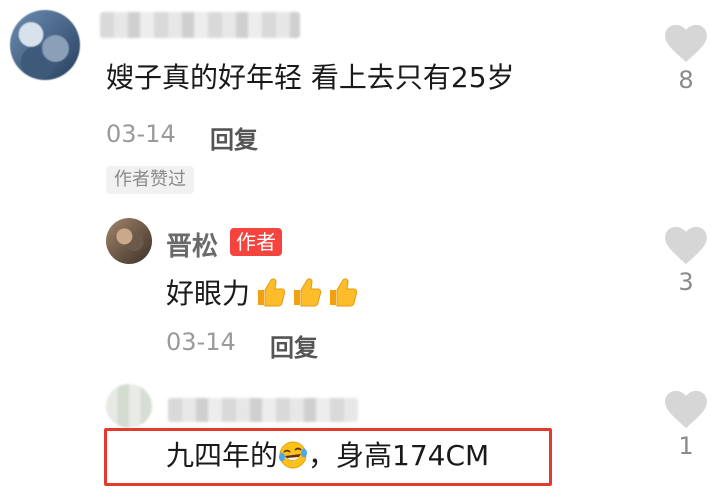 The image size is (720, 500). I want to click on highlight-annotation-box, so click(328, 457).